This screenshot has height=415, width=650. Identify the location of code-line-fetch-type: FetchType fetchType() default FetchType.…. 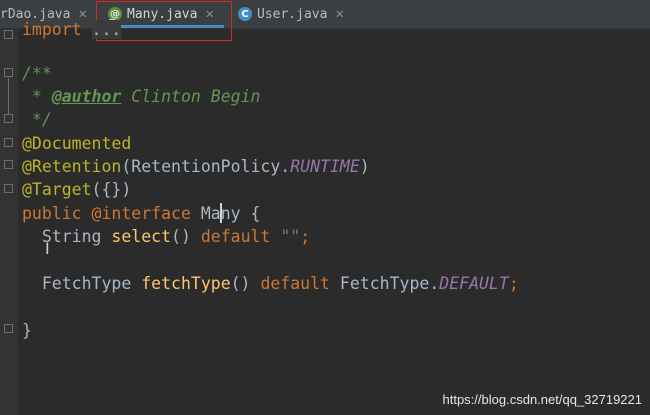
(270, 283).